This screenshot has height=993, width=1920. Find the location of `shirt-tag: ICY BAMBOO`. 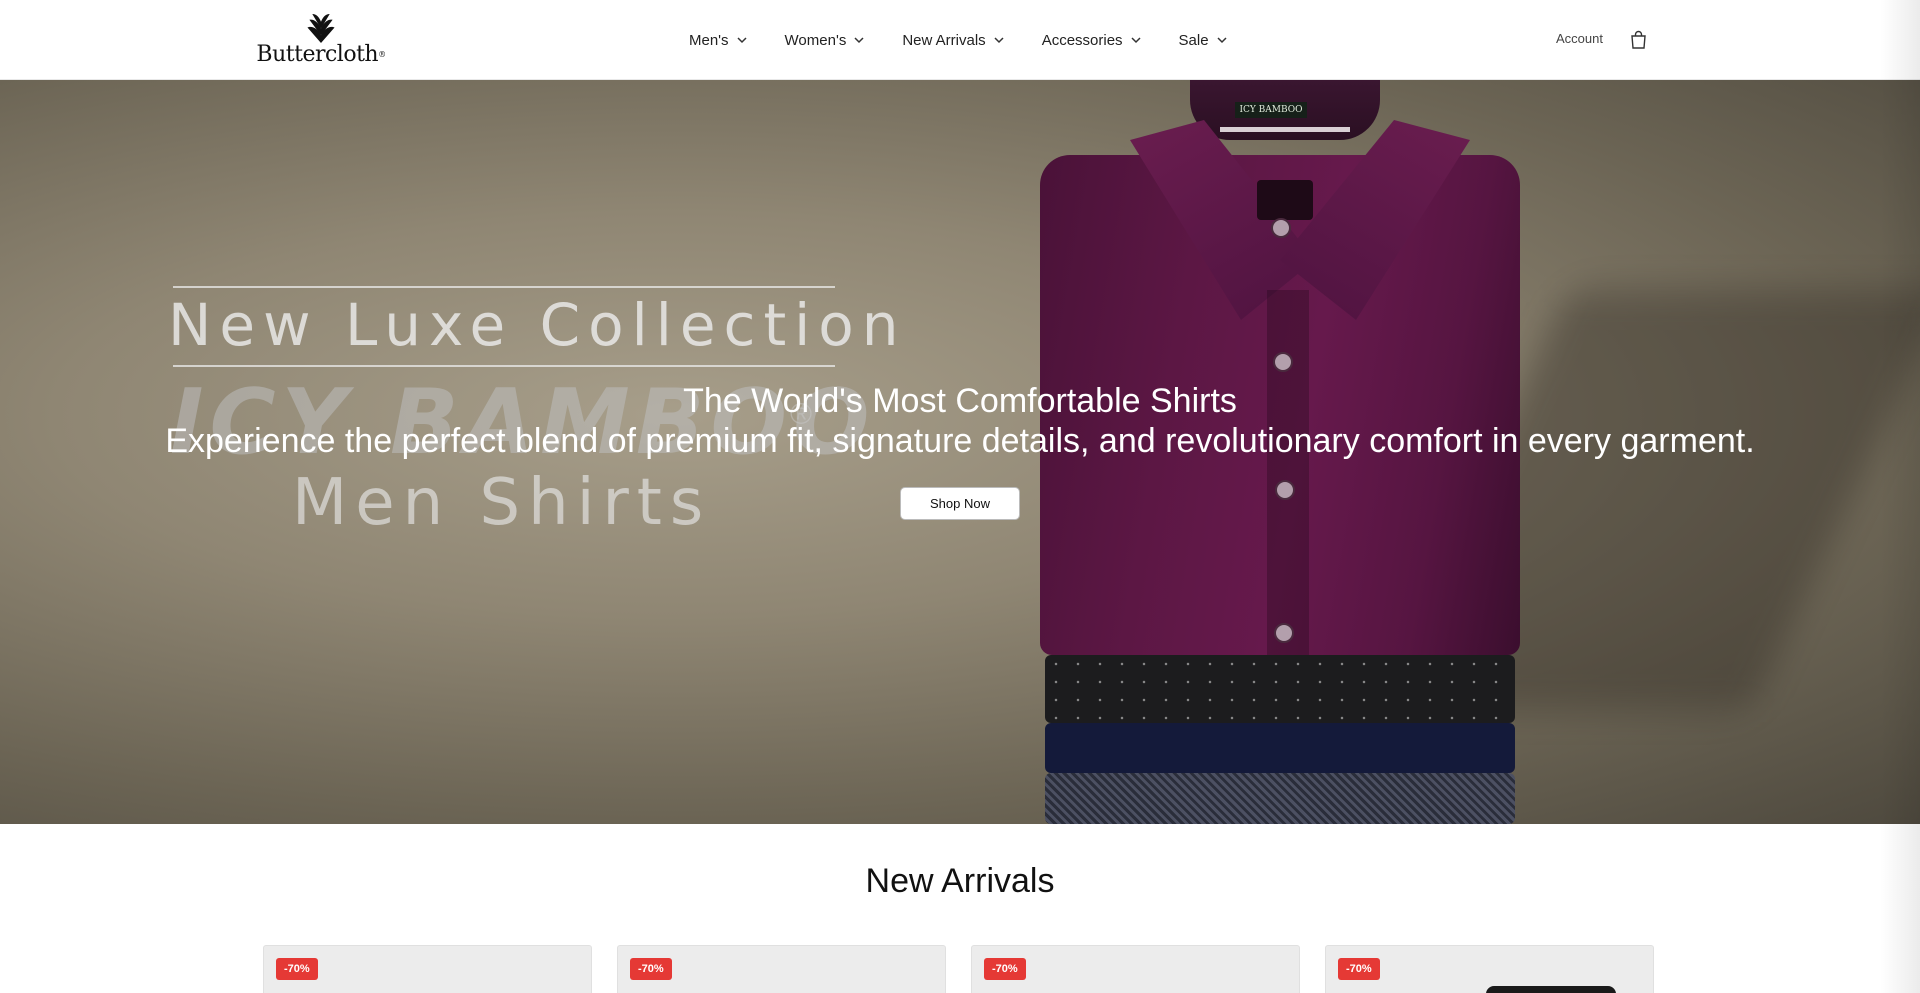

shirt-tag: ICY BAMBOO is located at coordinates (1271, 110).